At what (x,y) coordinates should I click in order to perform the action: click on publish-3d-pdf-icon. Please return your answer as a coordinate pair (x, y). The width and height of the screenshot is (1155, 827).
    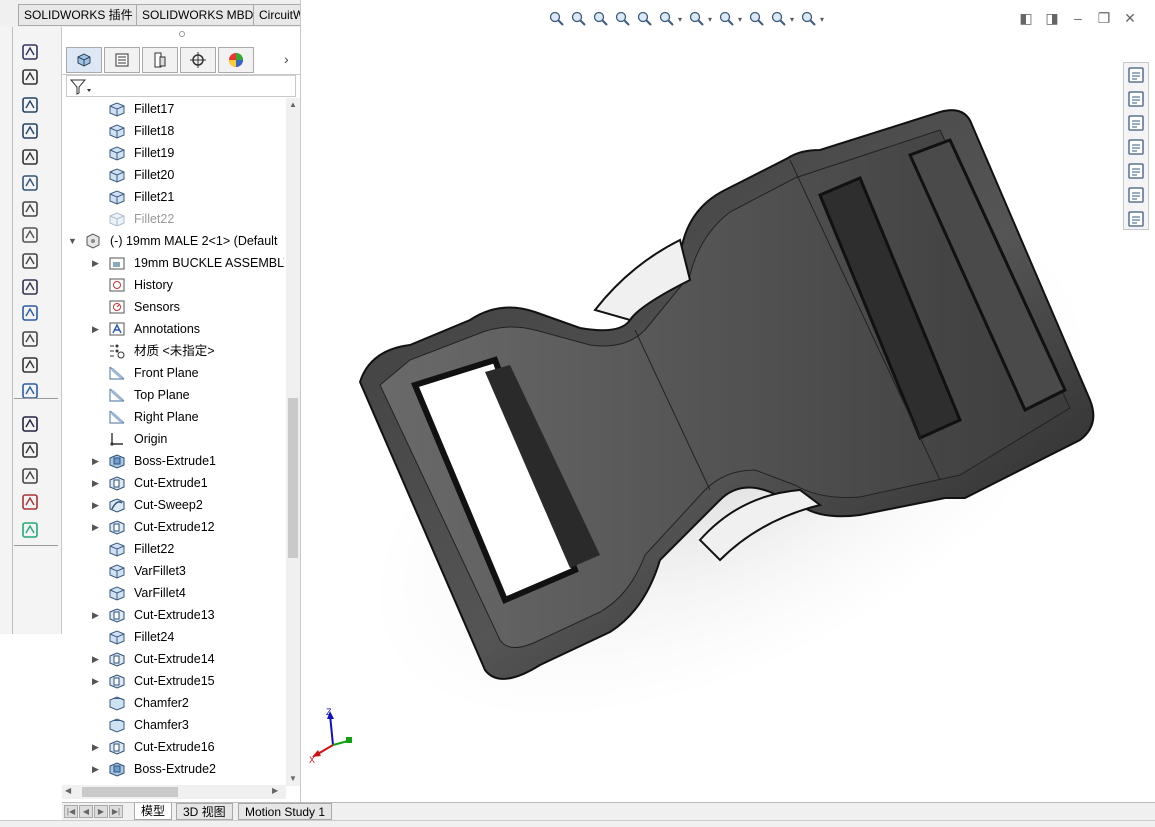
    Looking at the image, I should click on (30, 502).